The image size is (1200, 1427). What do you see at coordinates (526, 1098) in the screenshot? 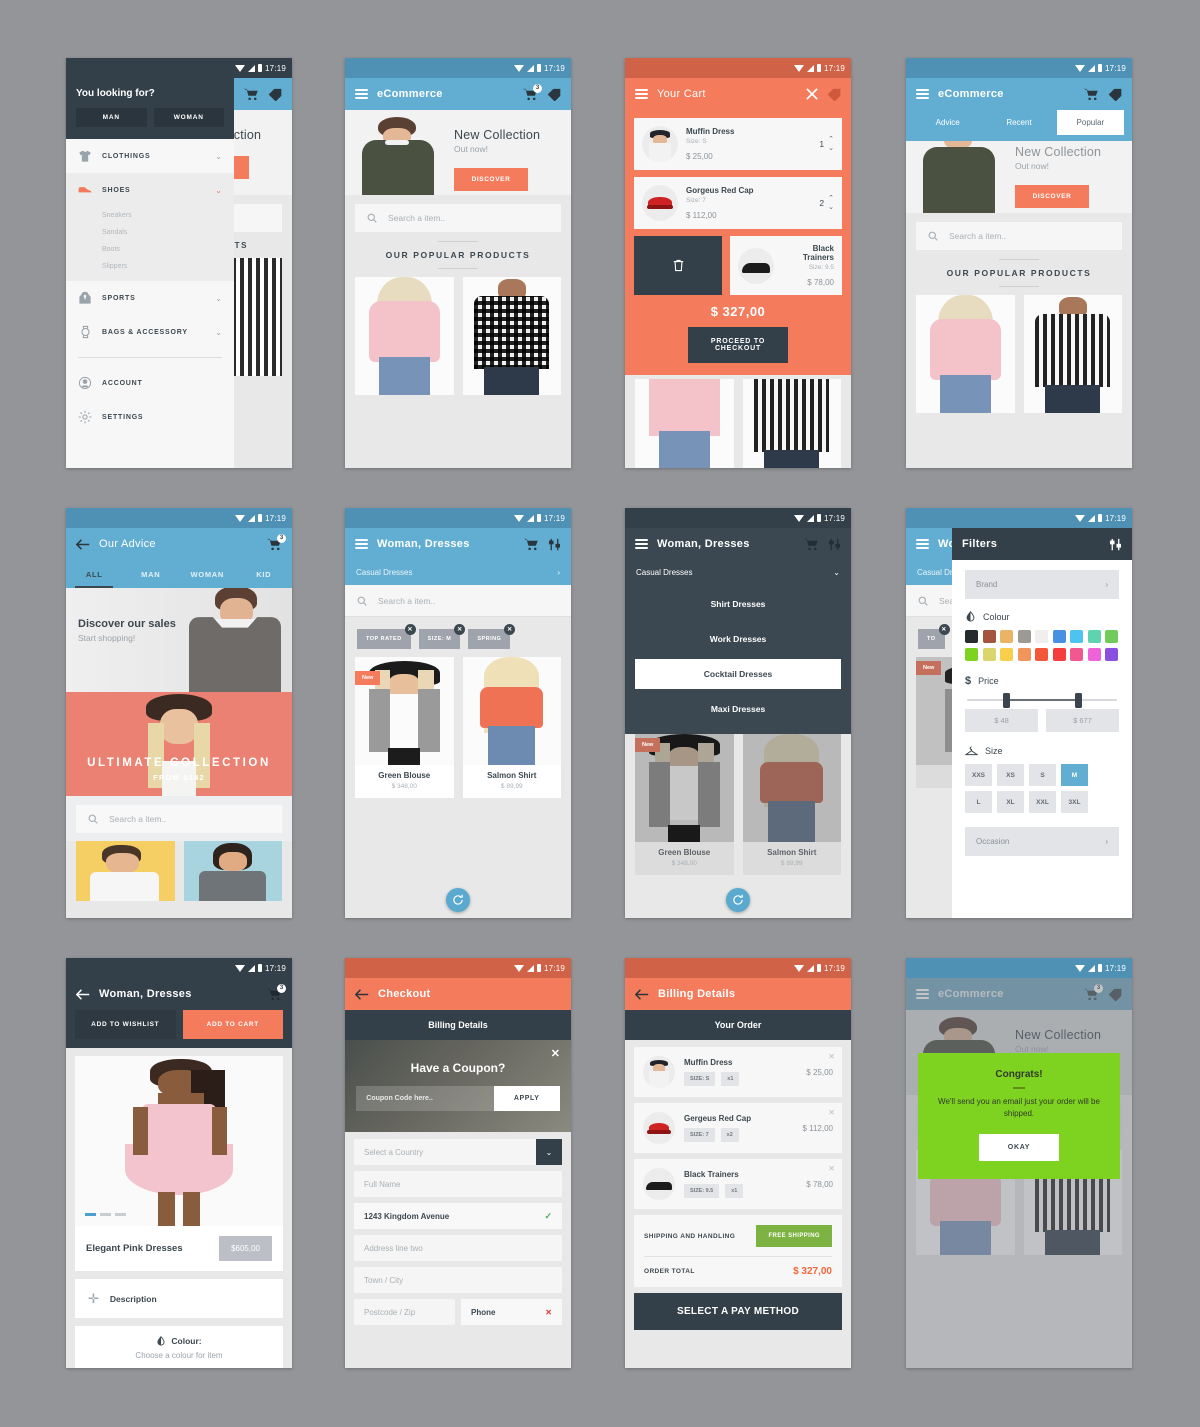
I see `apply-coupon-button: APPLY` at bounding box center [526, 1098].